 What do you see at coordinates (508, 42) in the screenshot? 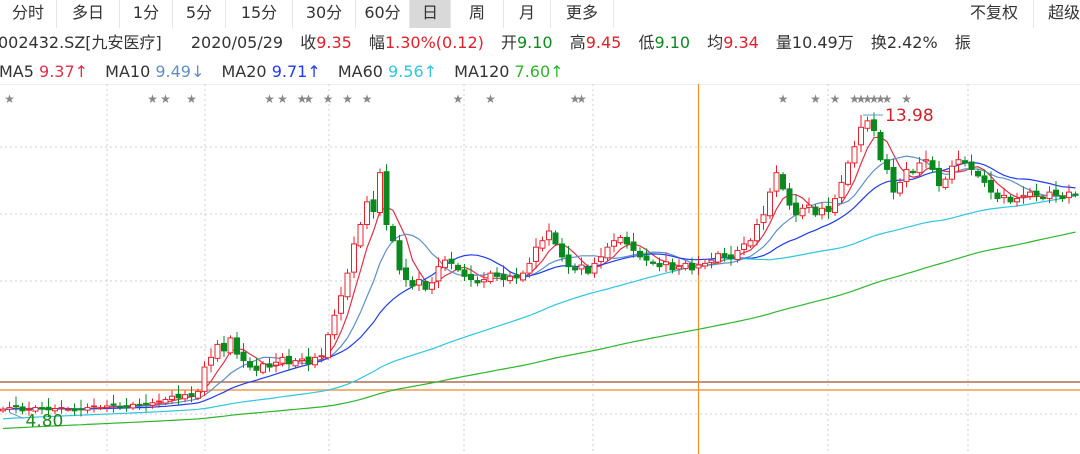
I see `open-label: 开` at bounding box center [508, 42].